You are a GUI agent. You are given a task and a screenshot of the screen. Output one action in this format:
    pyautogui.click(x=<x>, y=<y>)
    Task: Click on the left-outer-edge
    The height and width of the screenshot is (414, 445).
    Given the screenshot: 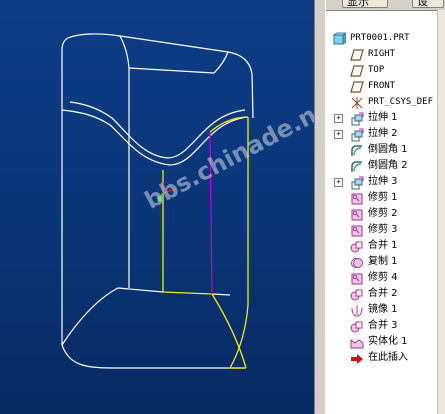 What is the action you would take?
    pyautogui.click(x=65, y=191)
    